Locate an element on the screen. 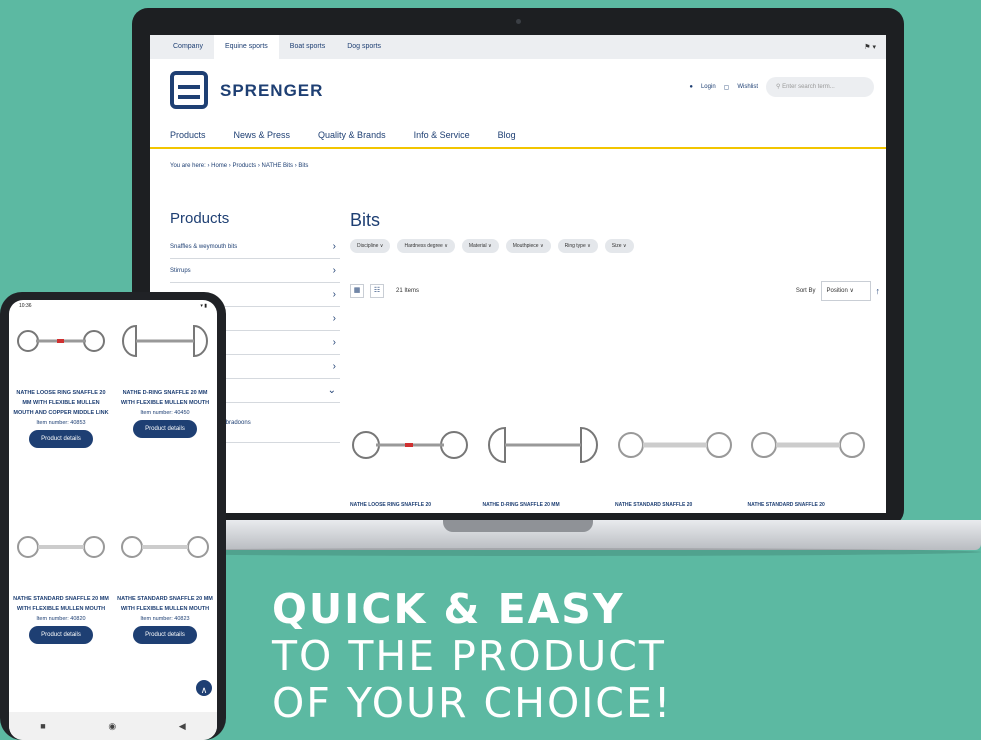 Image resolution: width=981 pixels, height=740 pixels. filter-mouthpiece: Mouthpiece ∨ is located at coordinates (528, 246).